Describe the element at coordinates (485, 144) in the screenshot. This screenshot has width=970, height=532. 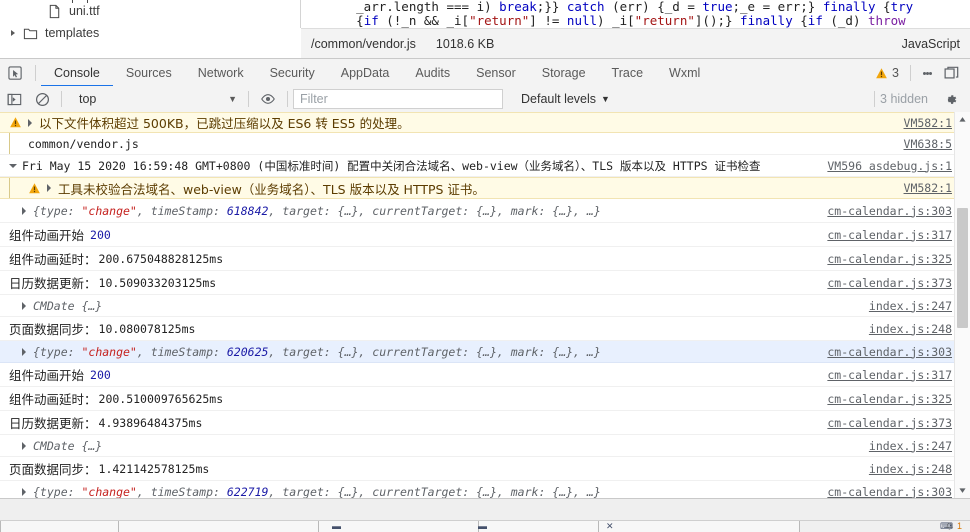
I see `console-row-detail: common/vendor.js VM638:5` at that location.